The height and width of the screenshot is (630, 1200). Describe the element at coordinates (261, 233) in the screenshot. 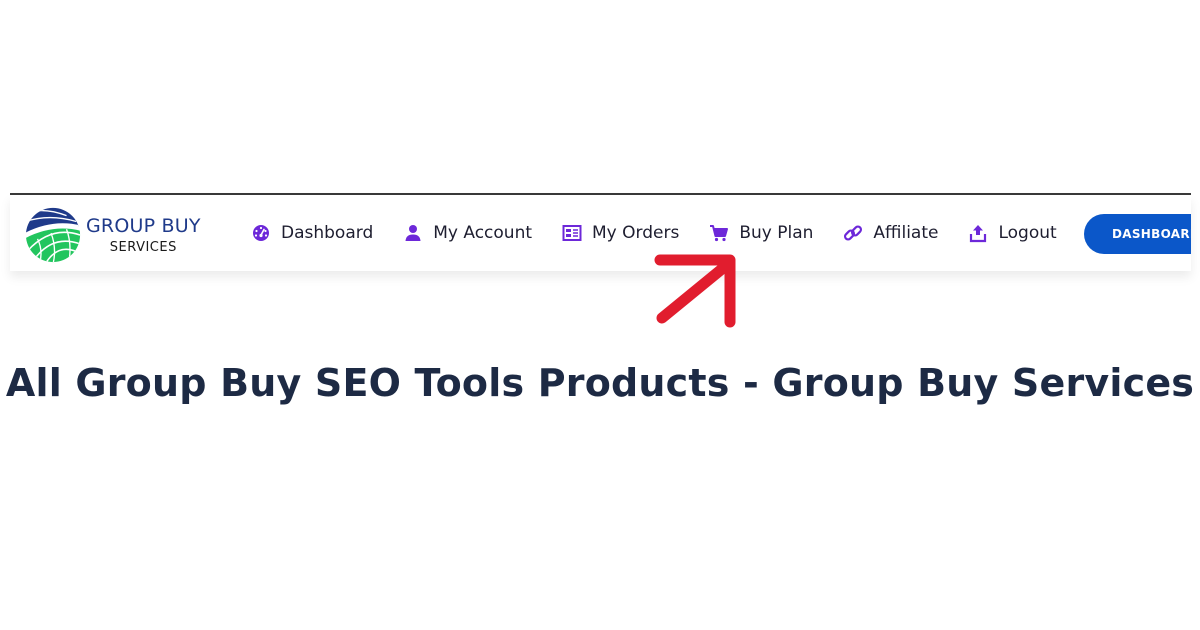

I see `dashboard-gauge-icon` at that location.